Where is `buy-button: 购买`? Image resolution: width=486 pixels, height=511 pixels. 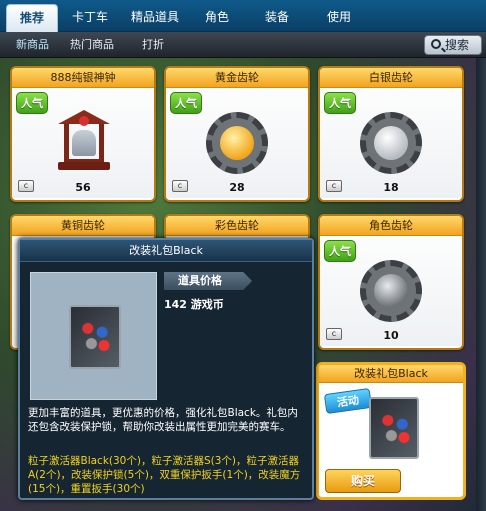
buy-button: 购买 is located at coordinates (363, 481).